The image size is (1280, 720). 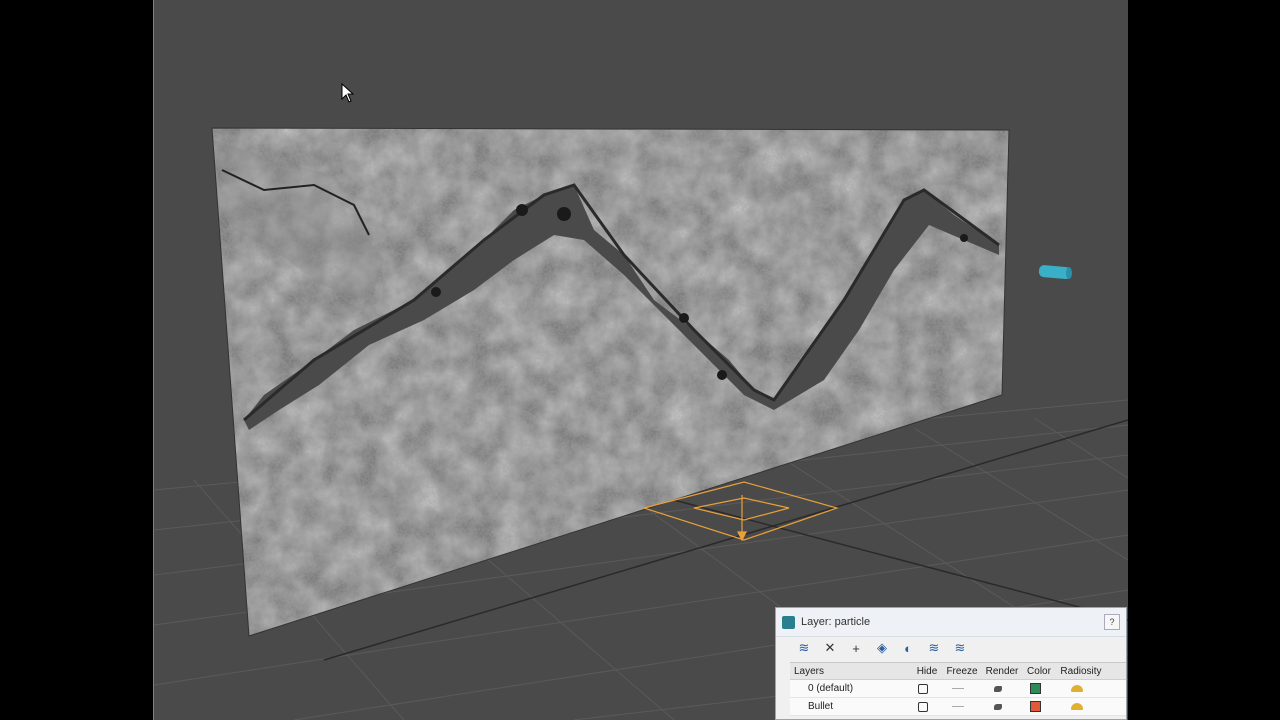 I want to click on table-row: Bullet, so click(x=958, y=707).